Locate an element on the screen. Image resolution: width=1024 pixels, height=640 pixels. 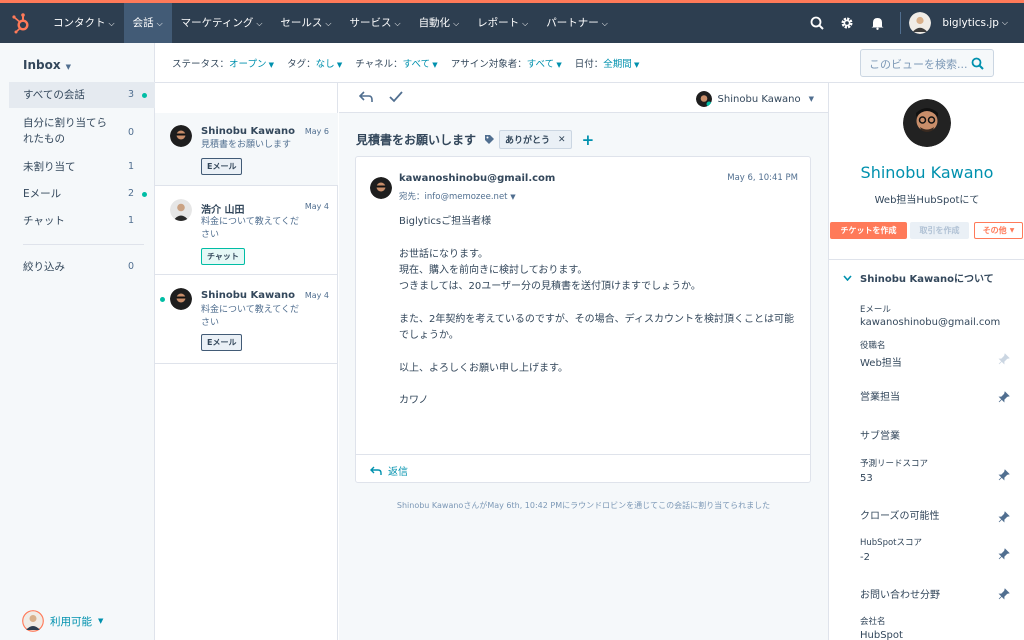
conversation-item: Shinobu Kawano May 6 見積書をお願いします Eメール is located at coordinates (246, 149).